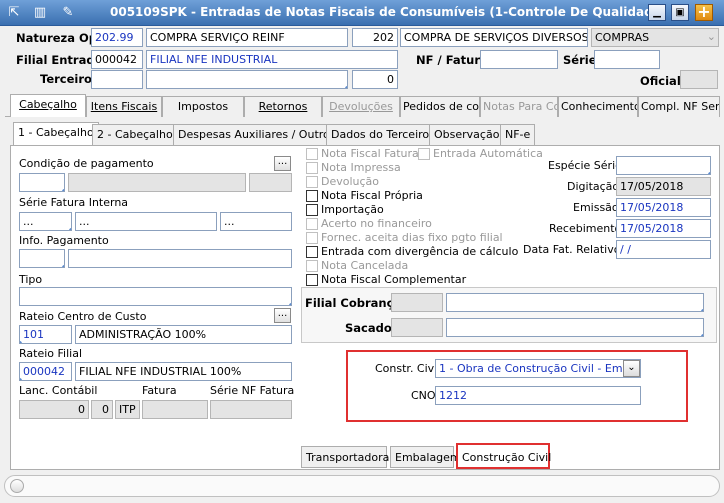 This screenshot has width=724, height=503. What do you see at coordinates (117, 59) in the screenshot?
I see `filial-code-field: 000042` at bounding box center [117, 59].